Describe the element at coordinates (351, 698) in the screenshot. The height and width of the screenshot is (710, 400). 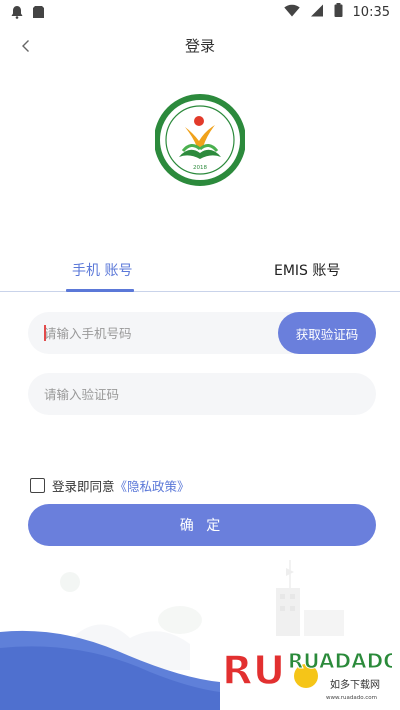
I see `watermark-url: www.ruadado.com` at that location.